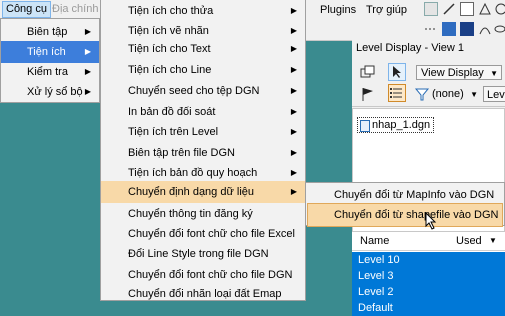 Image resolution: width=505 pixels, height=316 pixels. I want to click on table-row: Level 3, so click(428, 276).